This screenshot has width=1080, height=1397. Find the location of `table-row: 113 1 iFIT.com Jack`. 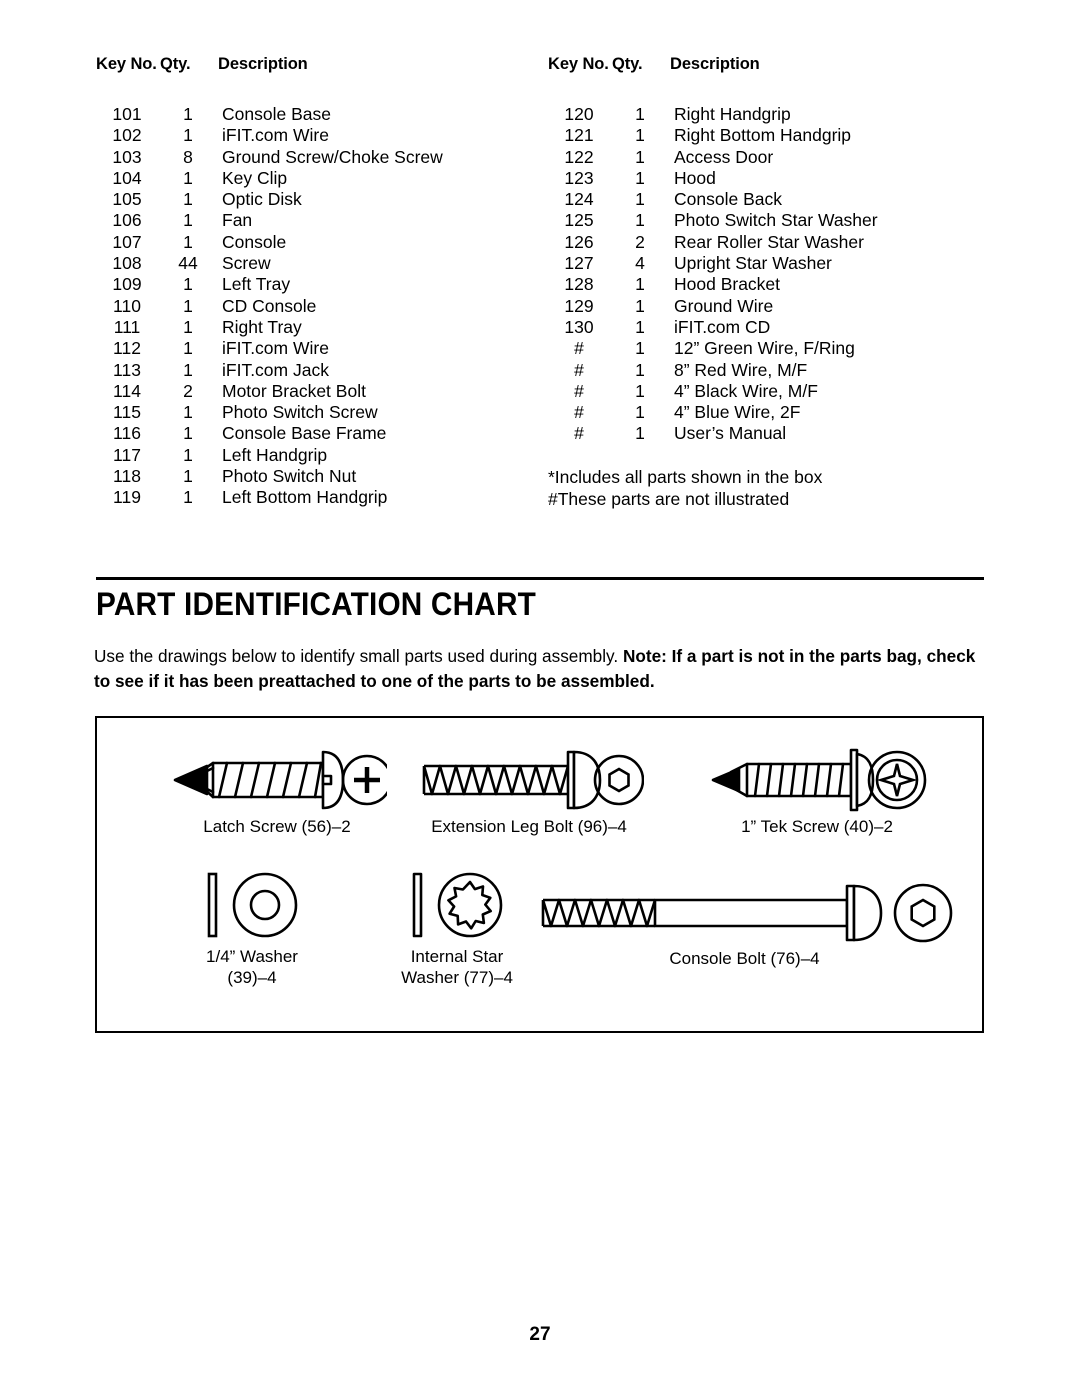

table-row: 113 1 iFIT.com Jack is located at coordinates (269, 370).